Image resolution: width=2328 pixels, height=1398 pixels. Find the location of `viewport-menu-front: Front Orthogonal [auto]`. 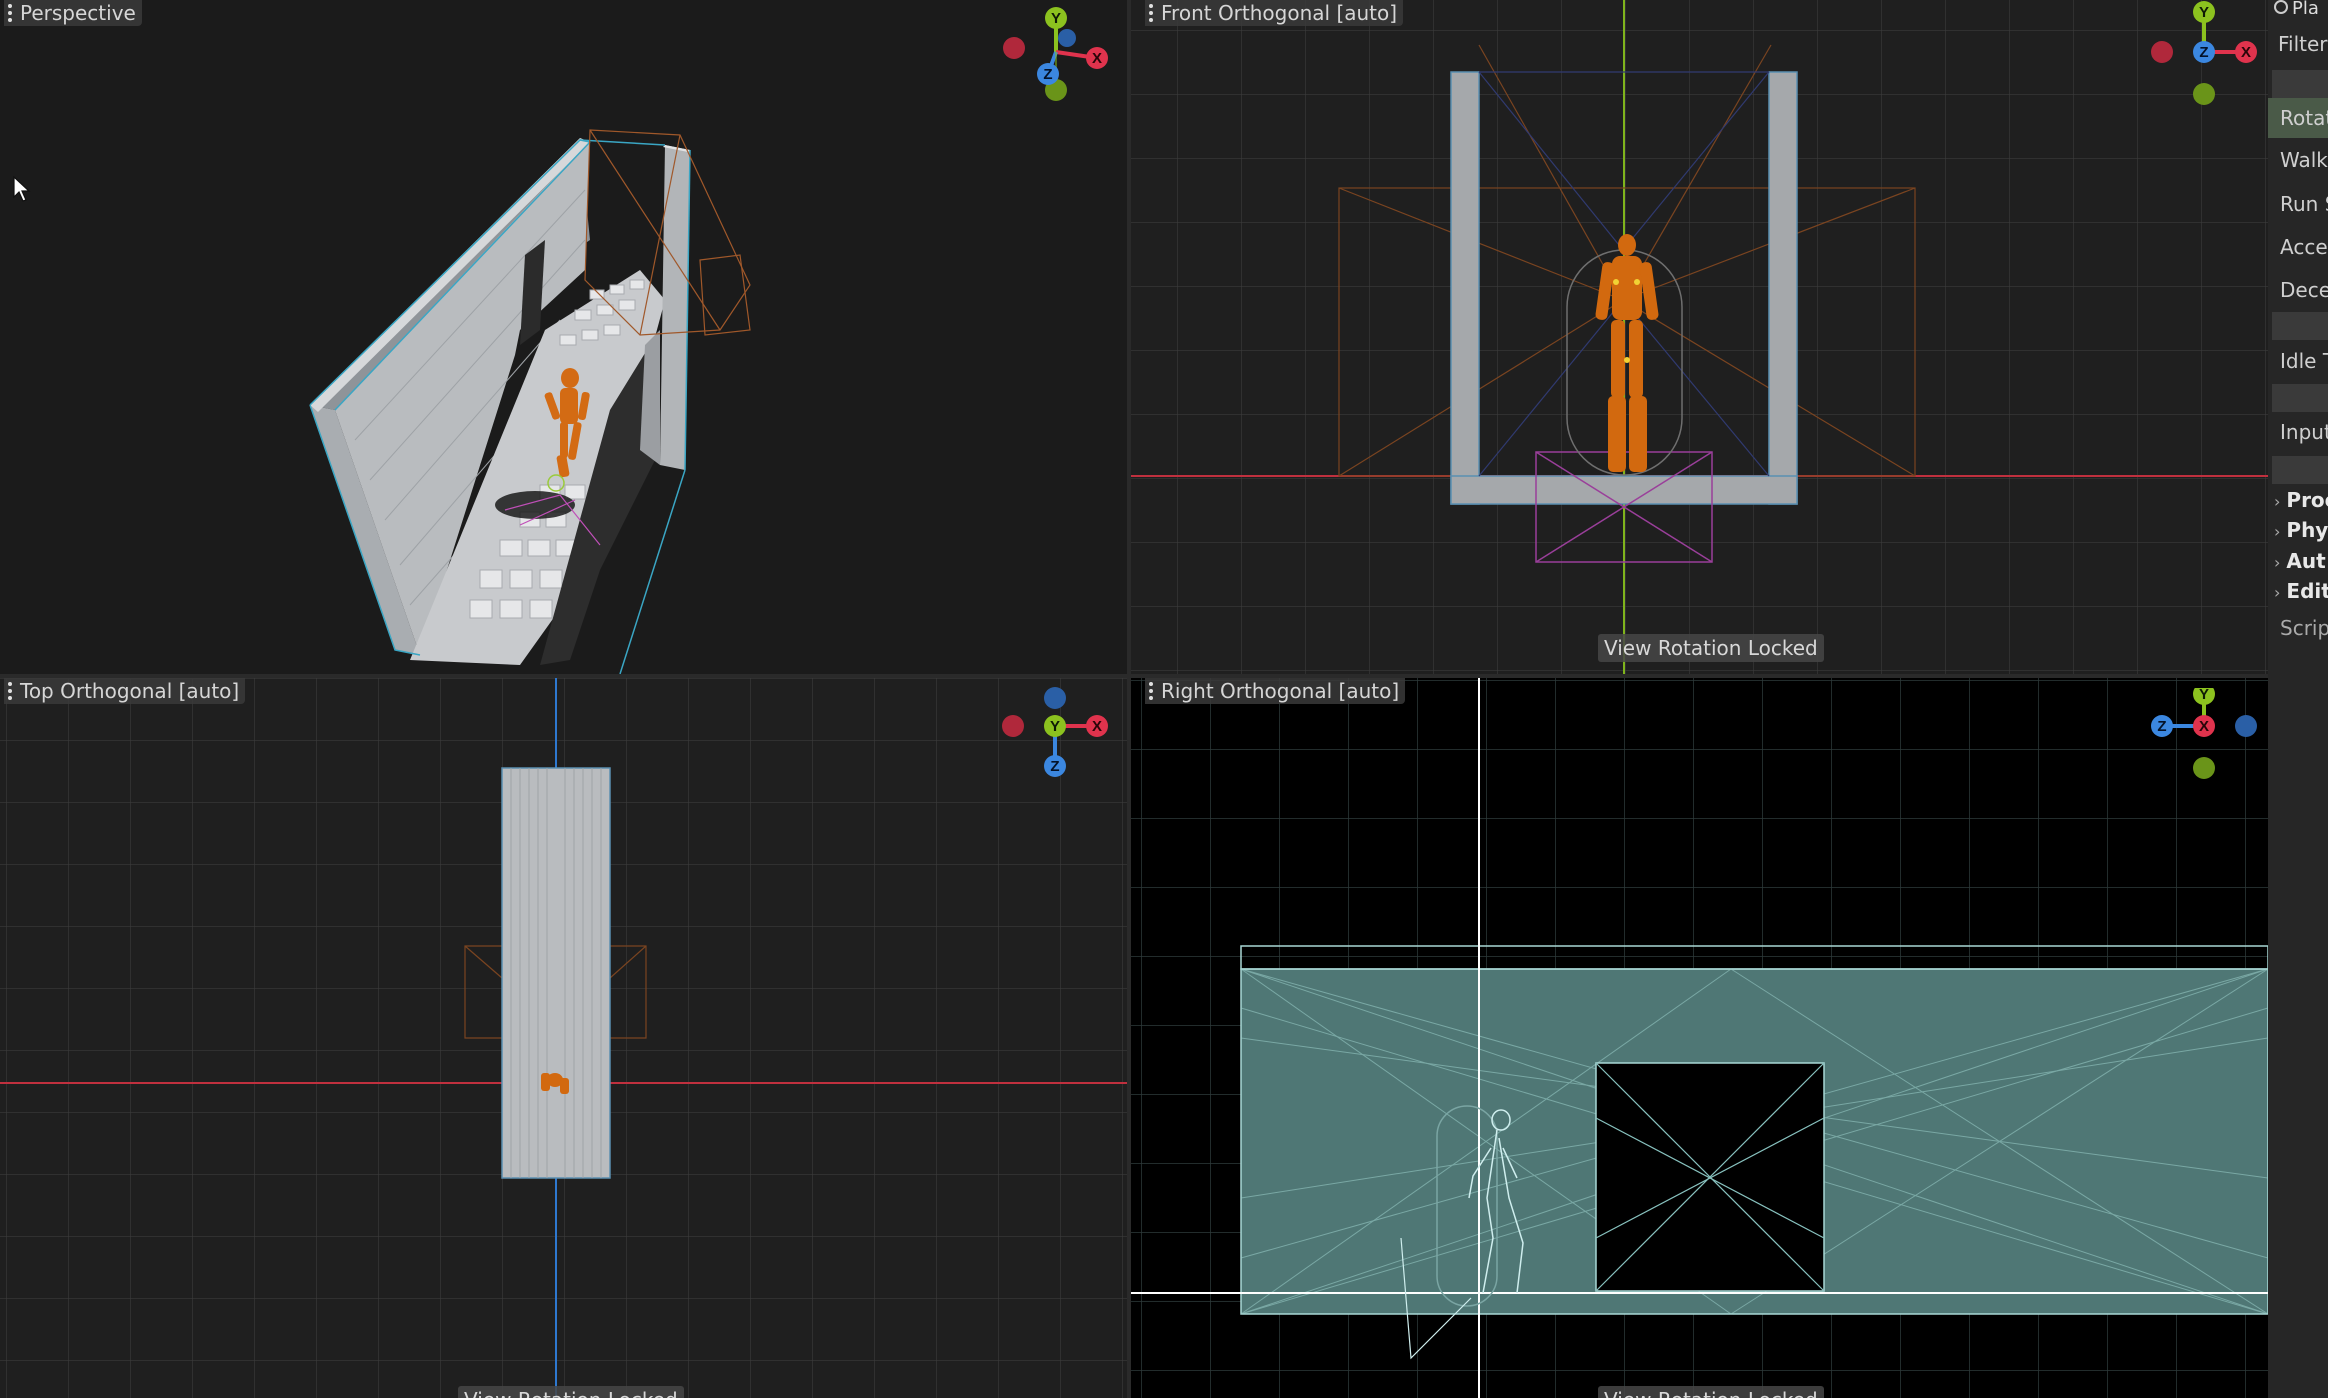

viewport-menu-front: Front Orthogonal [auto] is located at coordinates (1274, 13).